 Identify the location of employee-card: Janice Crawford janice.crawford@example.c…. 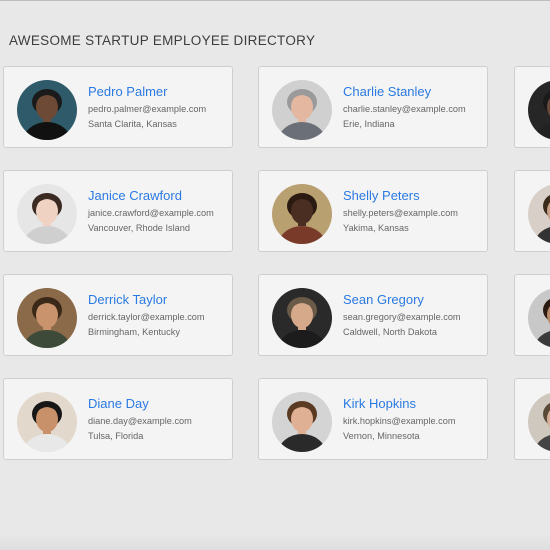
(118, 211).